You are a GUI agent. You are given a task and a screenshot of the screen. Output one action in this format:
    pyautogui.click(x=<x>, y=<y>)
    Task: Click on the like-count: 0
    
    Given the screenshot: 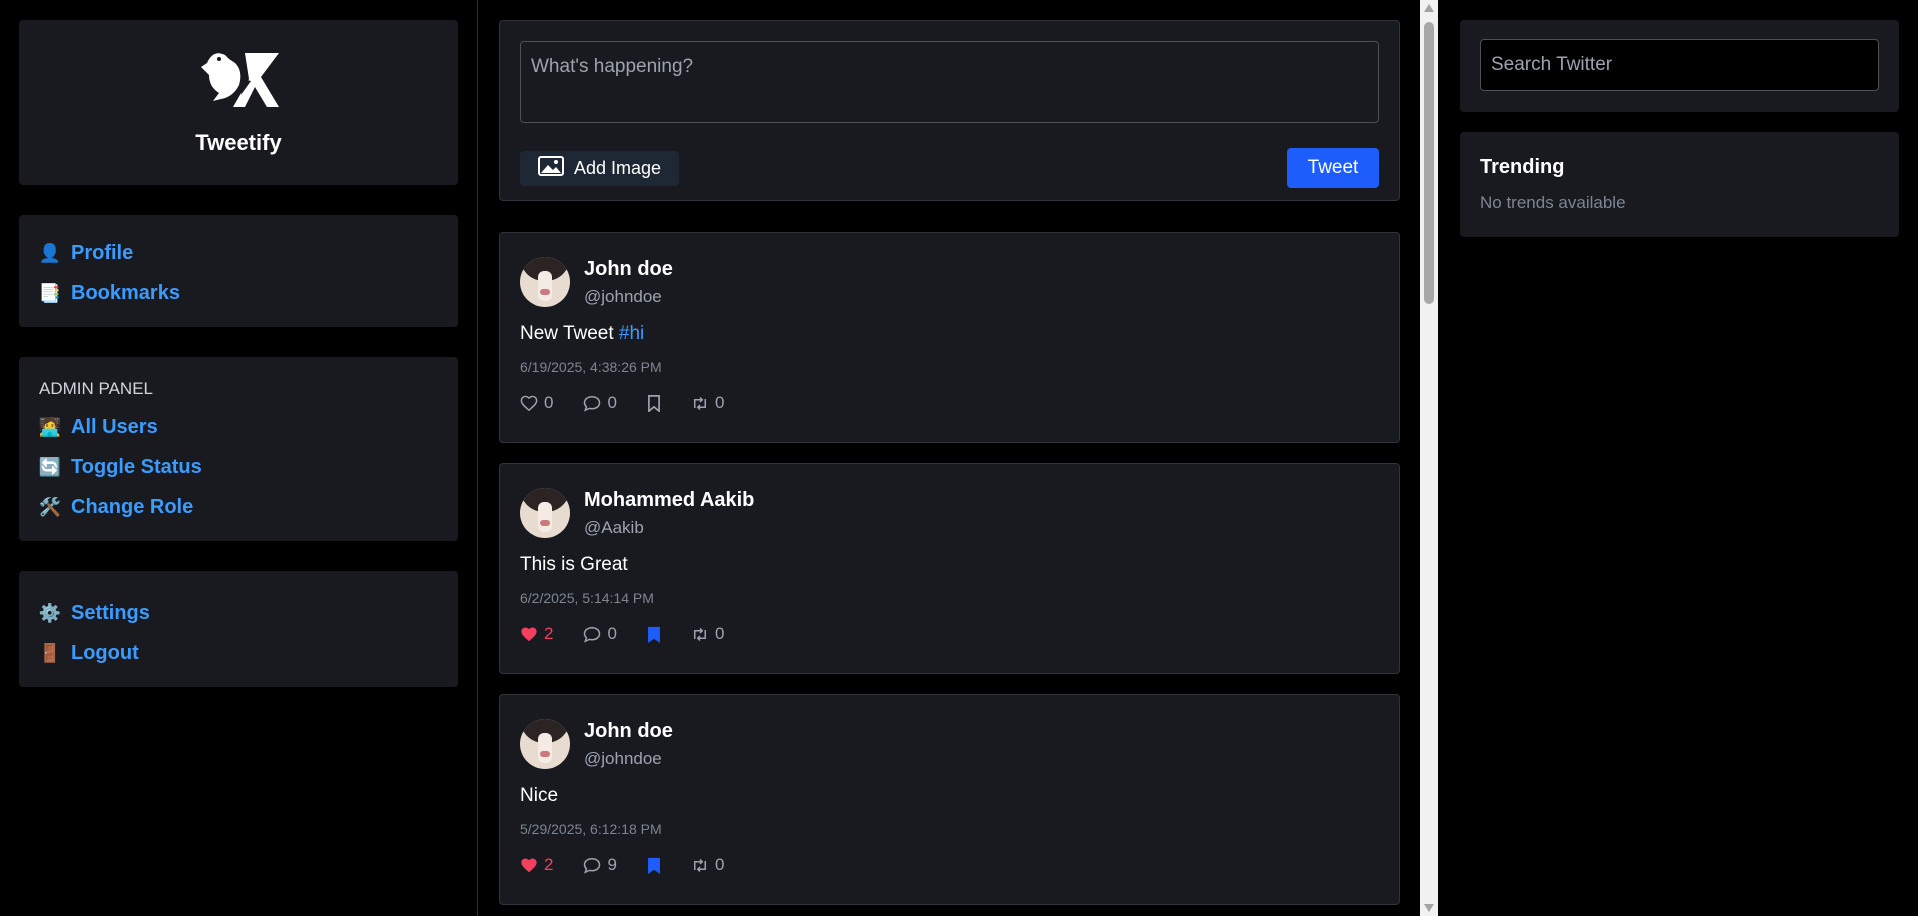 What is the action you would take?
    pyautogui.click(x=549, y=402)
    